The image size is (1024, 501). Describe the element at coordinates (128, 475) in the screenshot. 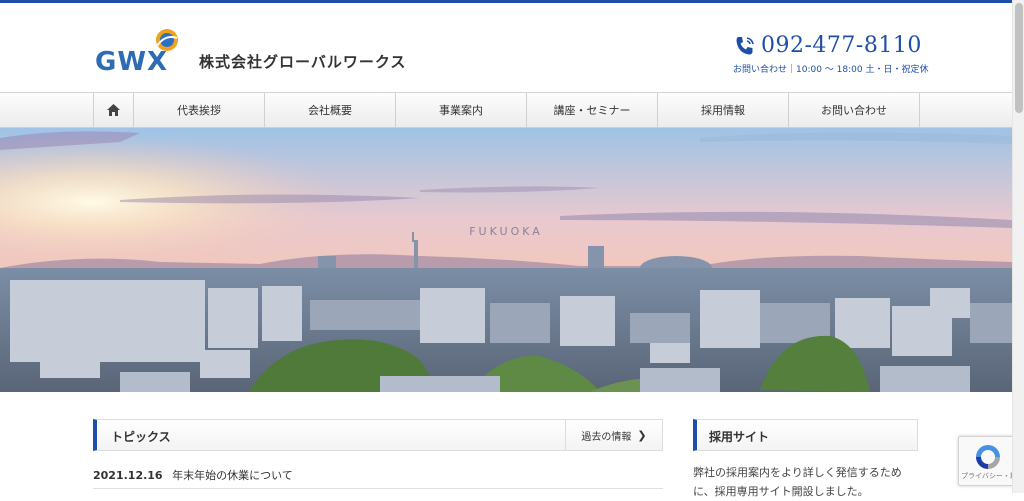

I see `news-date: 2021.12.16` at that location.